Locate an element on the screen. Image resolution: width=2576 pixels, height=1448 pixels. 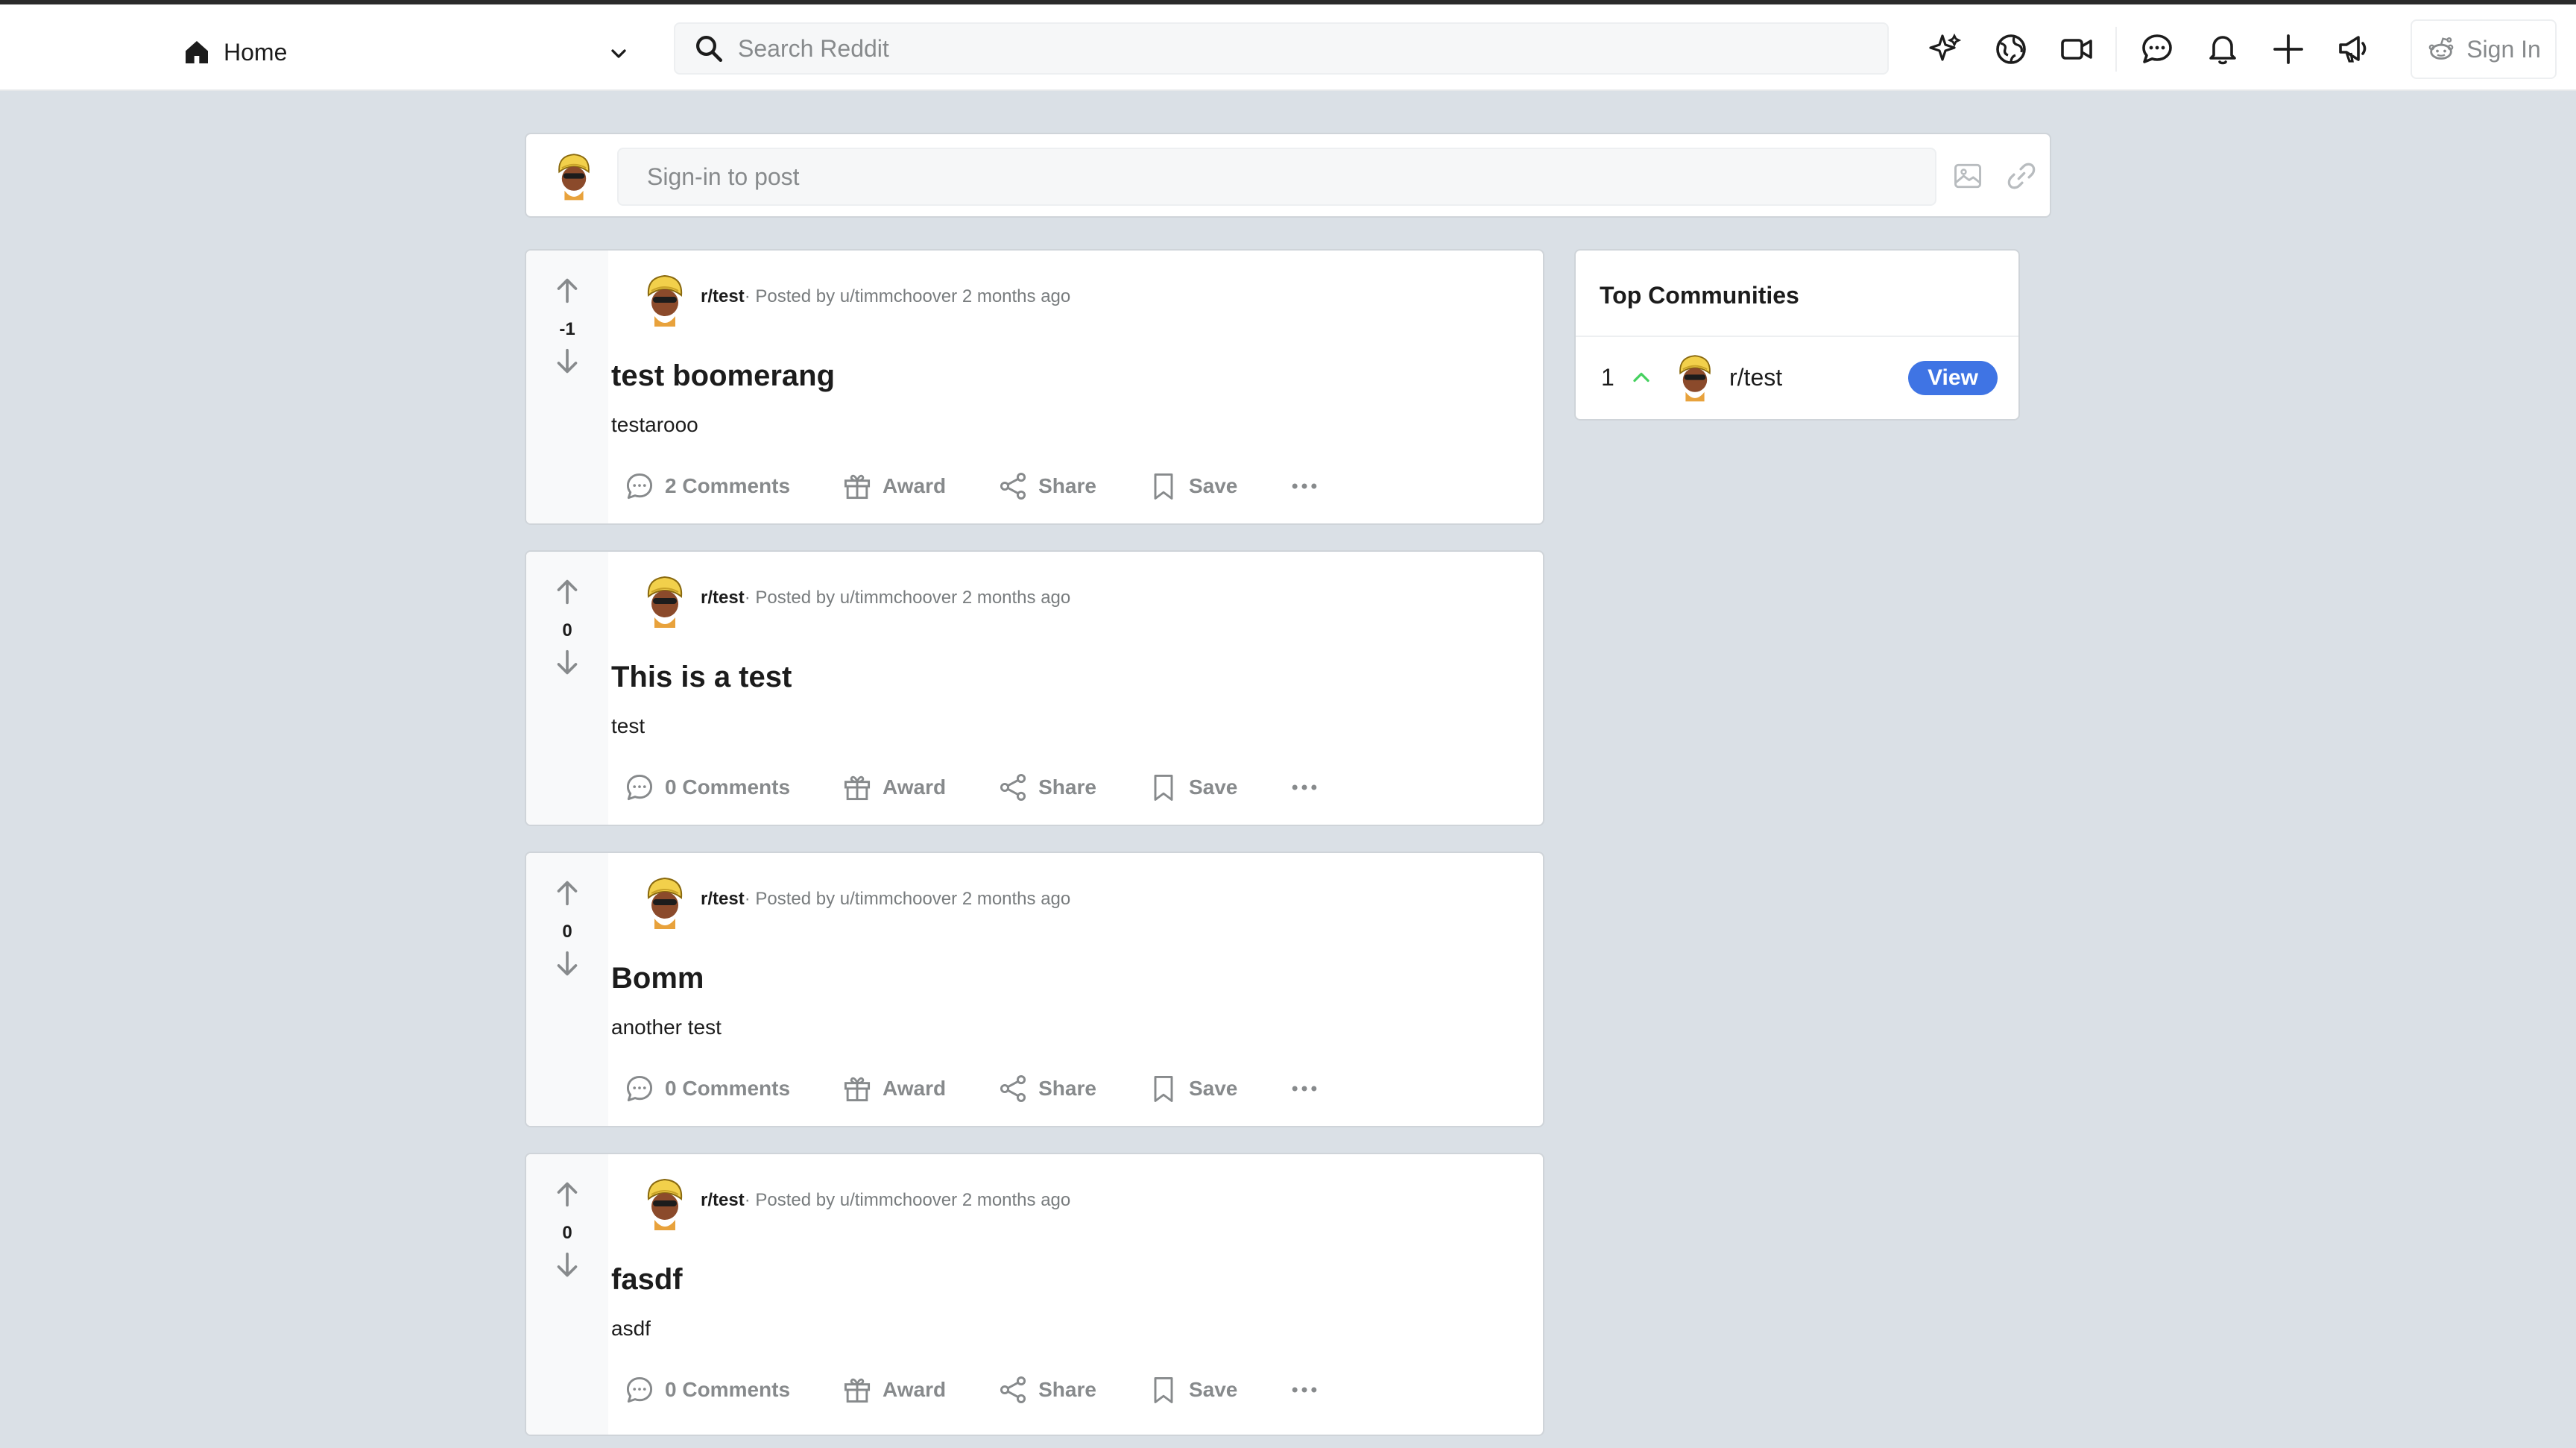
community-rank: 1 is located at coordinates (1608, 377).